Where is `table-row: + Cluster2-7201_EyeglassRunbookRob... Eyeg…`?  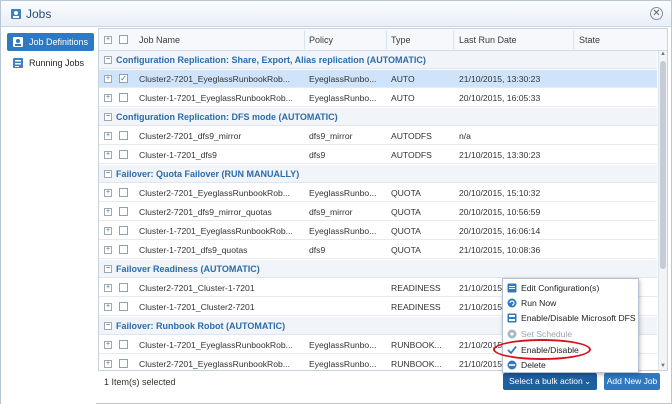
table-row: + Cluster2-7201_EyeglassRunbookRob... Eyeg… is located at coordinates (378, 193).